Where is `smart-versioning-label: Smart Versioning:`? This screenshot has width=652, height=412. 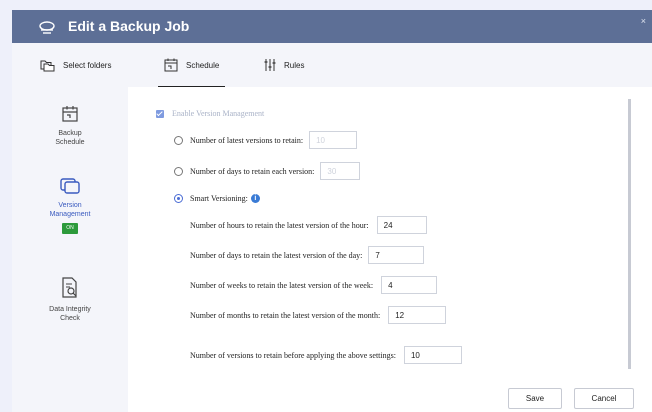 smart-versioning-label: Smart Versioning: is located at coordinates (219, 198).